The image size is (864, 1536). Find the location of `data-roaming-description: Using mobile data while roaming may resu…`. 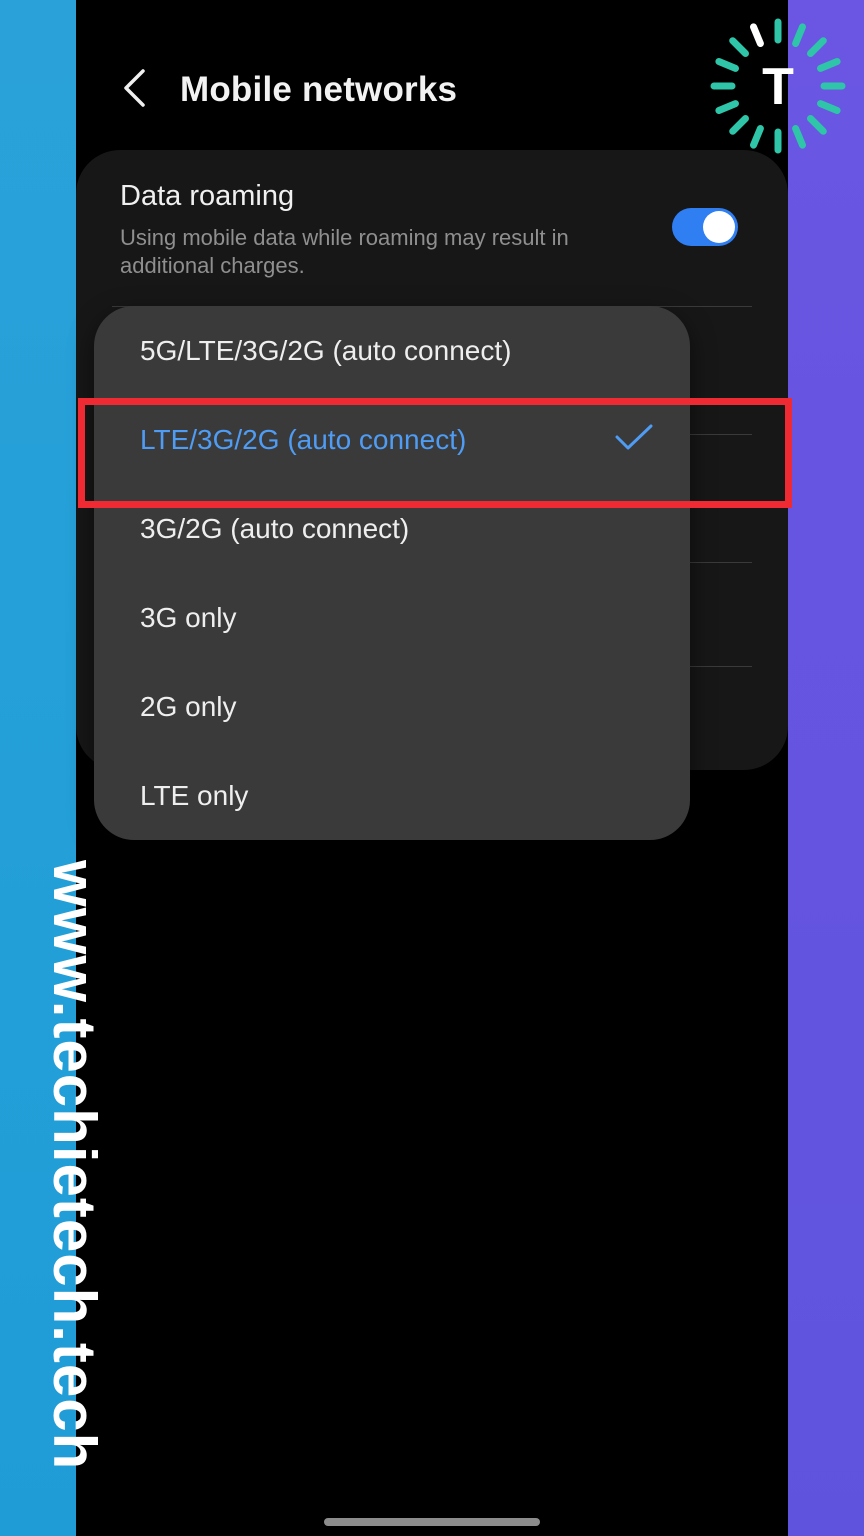

data-roaming-description: Using mobile data while roaming may resu… is located at coordinates (344, 251).